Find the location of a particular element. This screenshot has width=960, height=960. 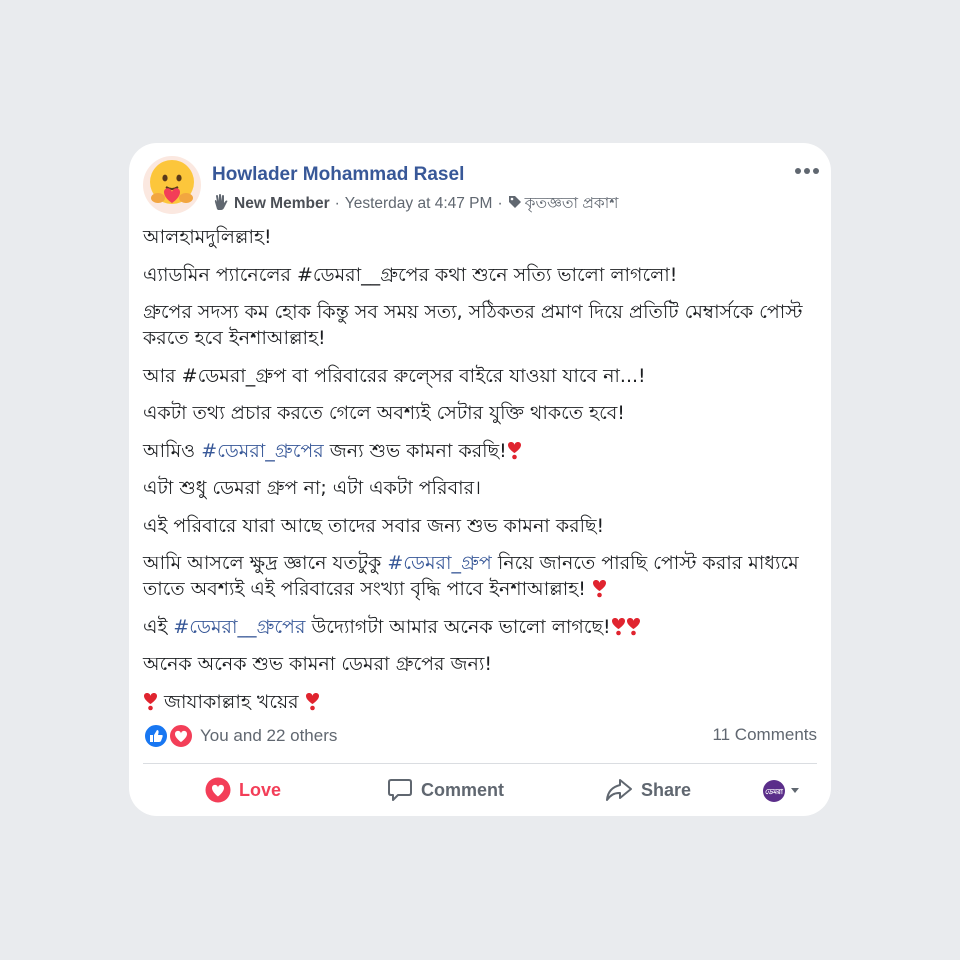

post-line: আলহামদুলিল্লাহ! is located at coordinates (207, 237).